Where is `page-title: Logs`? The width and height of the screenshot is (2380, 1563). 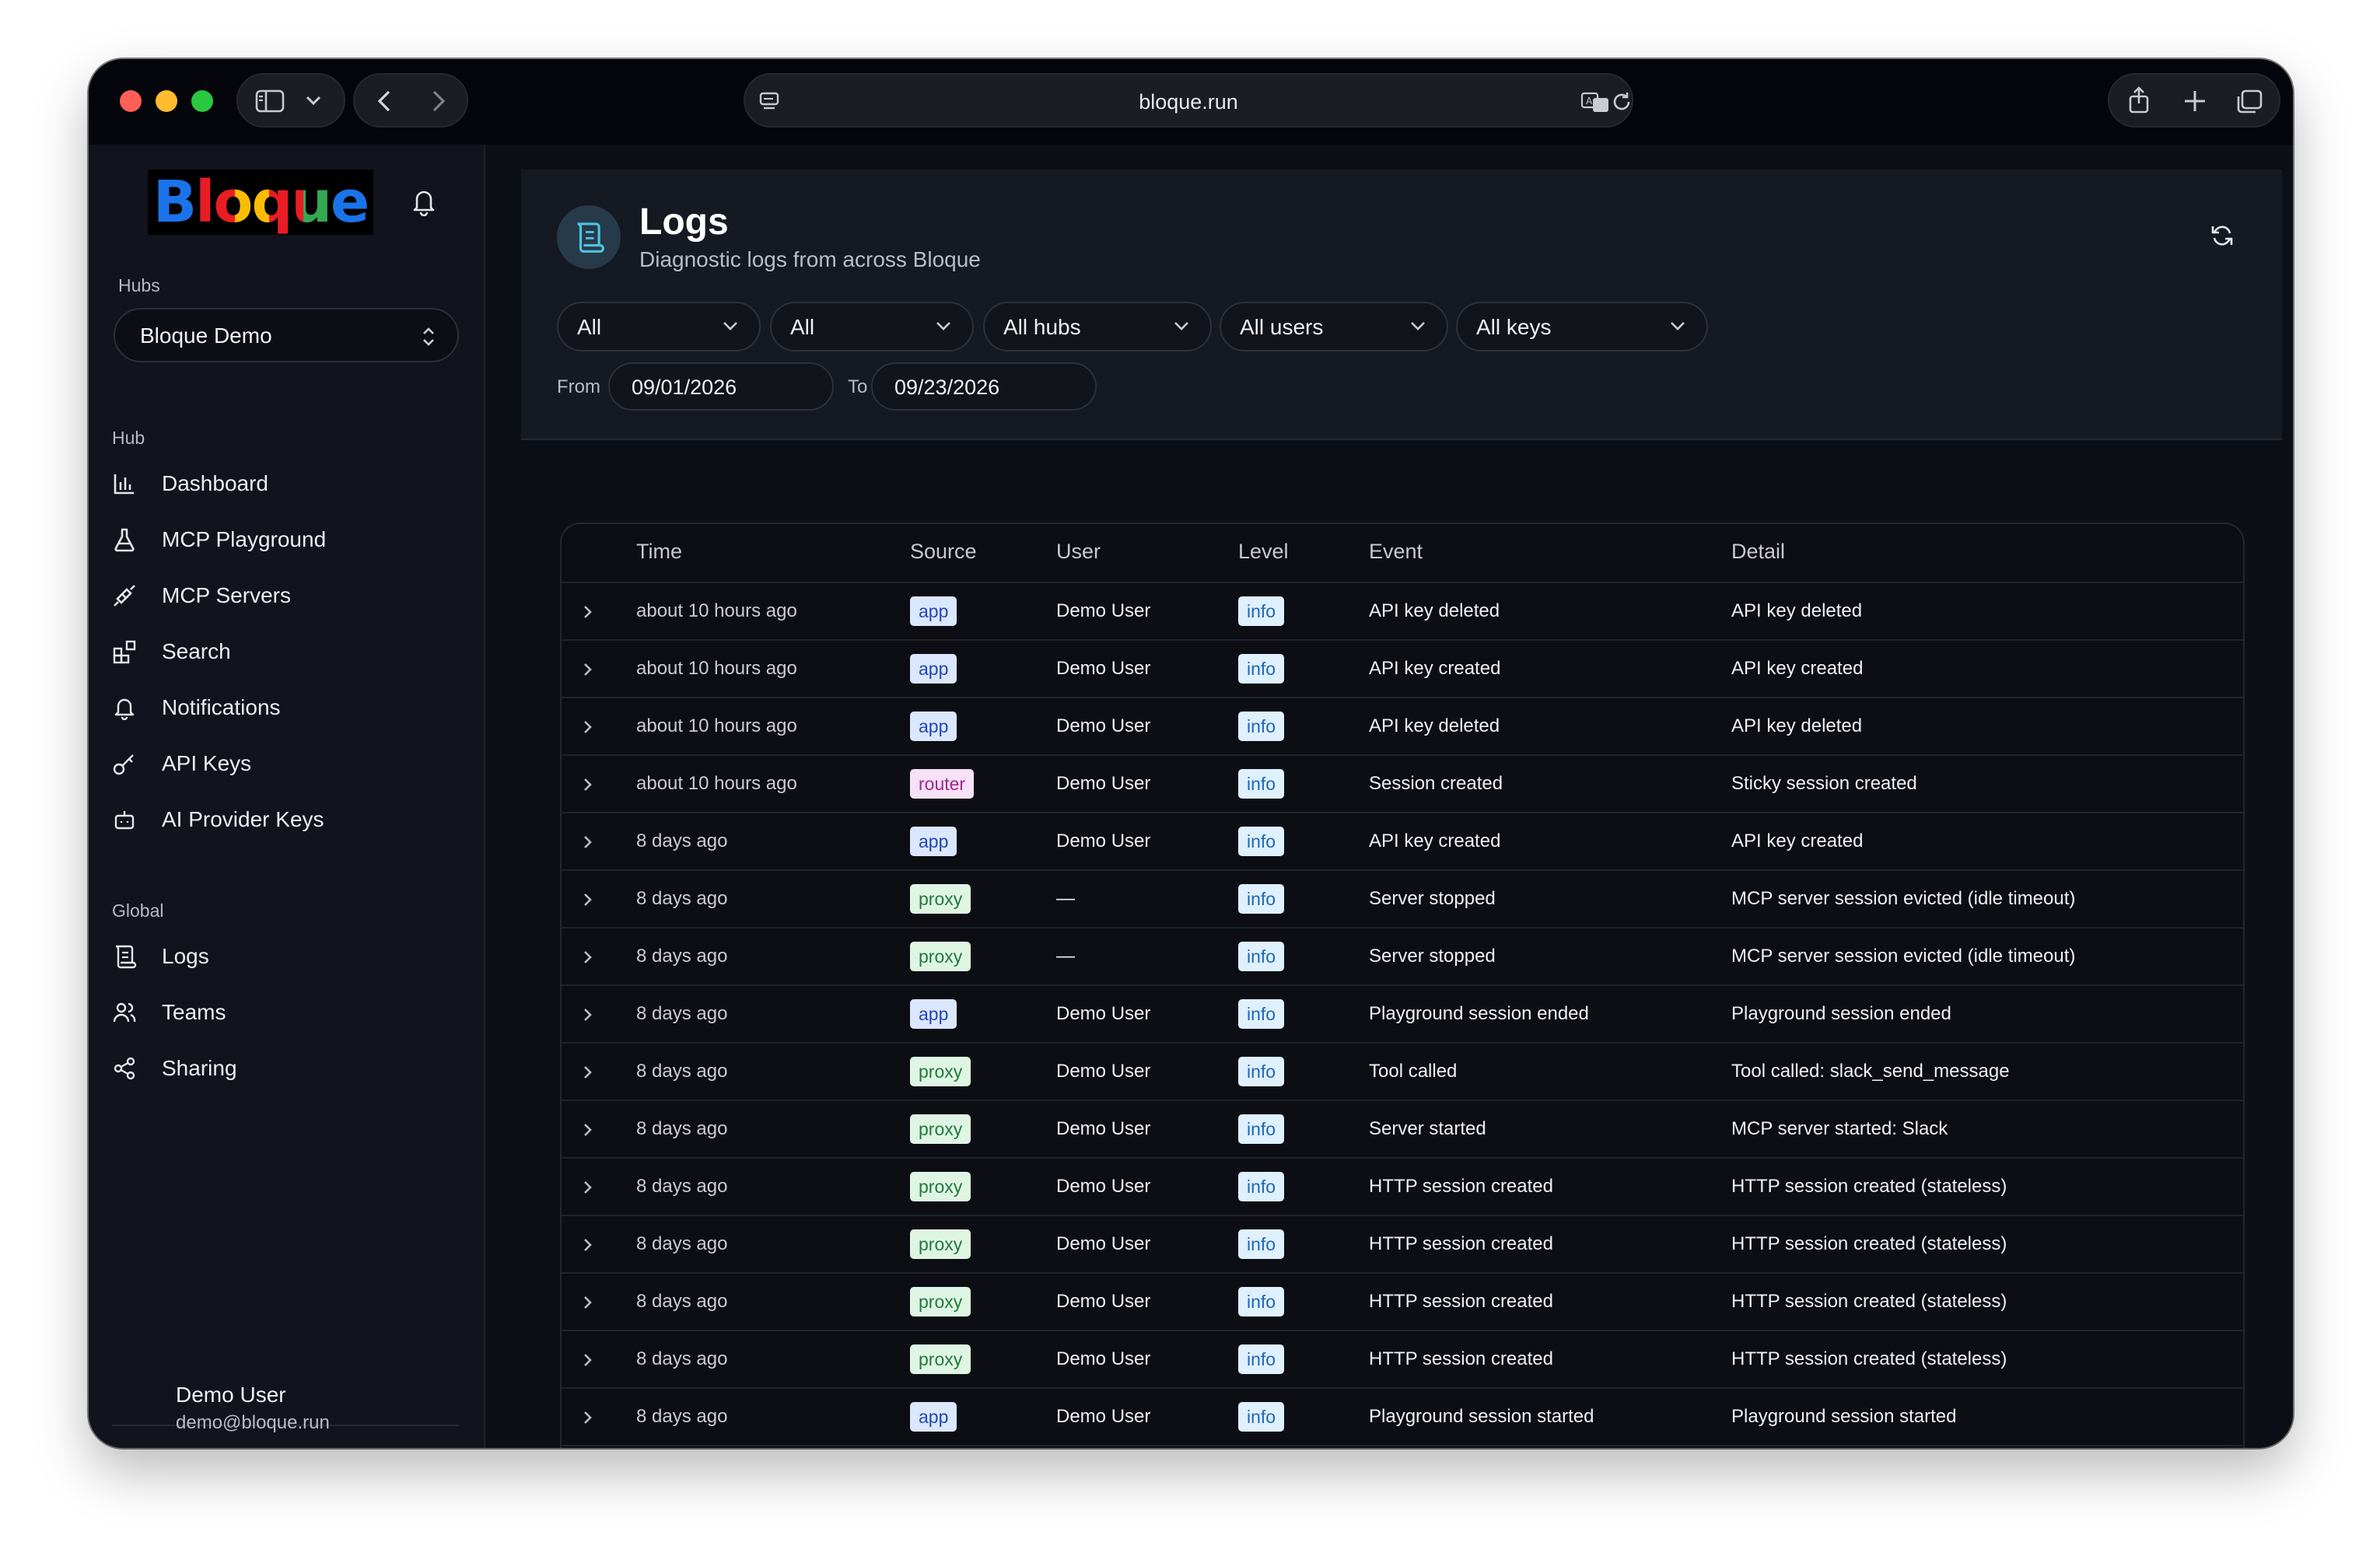
page-title: Logs is located at coordinates (684, 222).